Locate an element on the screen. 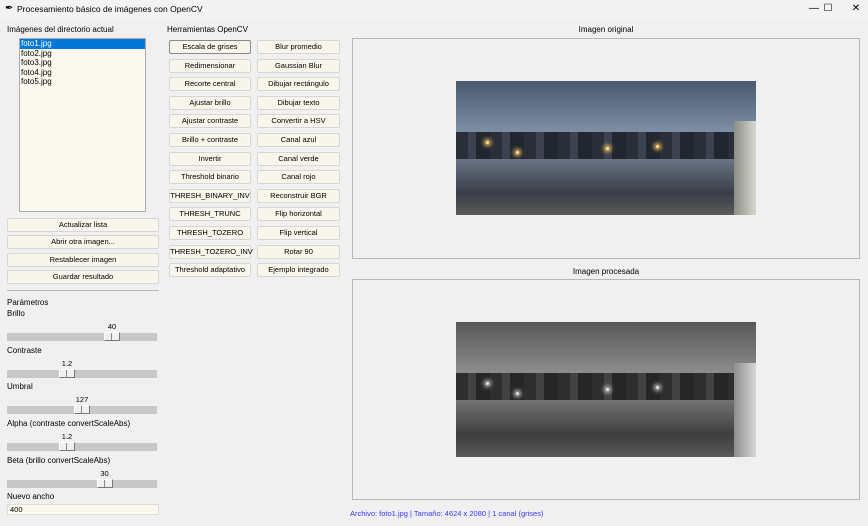 Image resolution: width=868 pixels, height=526 pixels. left-button-0: Actualizar lista is located at coordinates (83, 225).